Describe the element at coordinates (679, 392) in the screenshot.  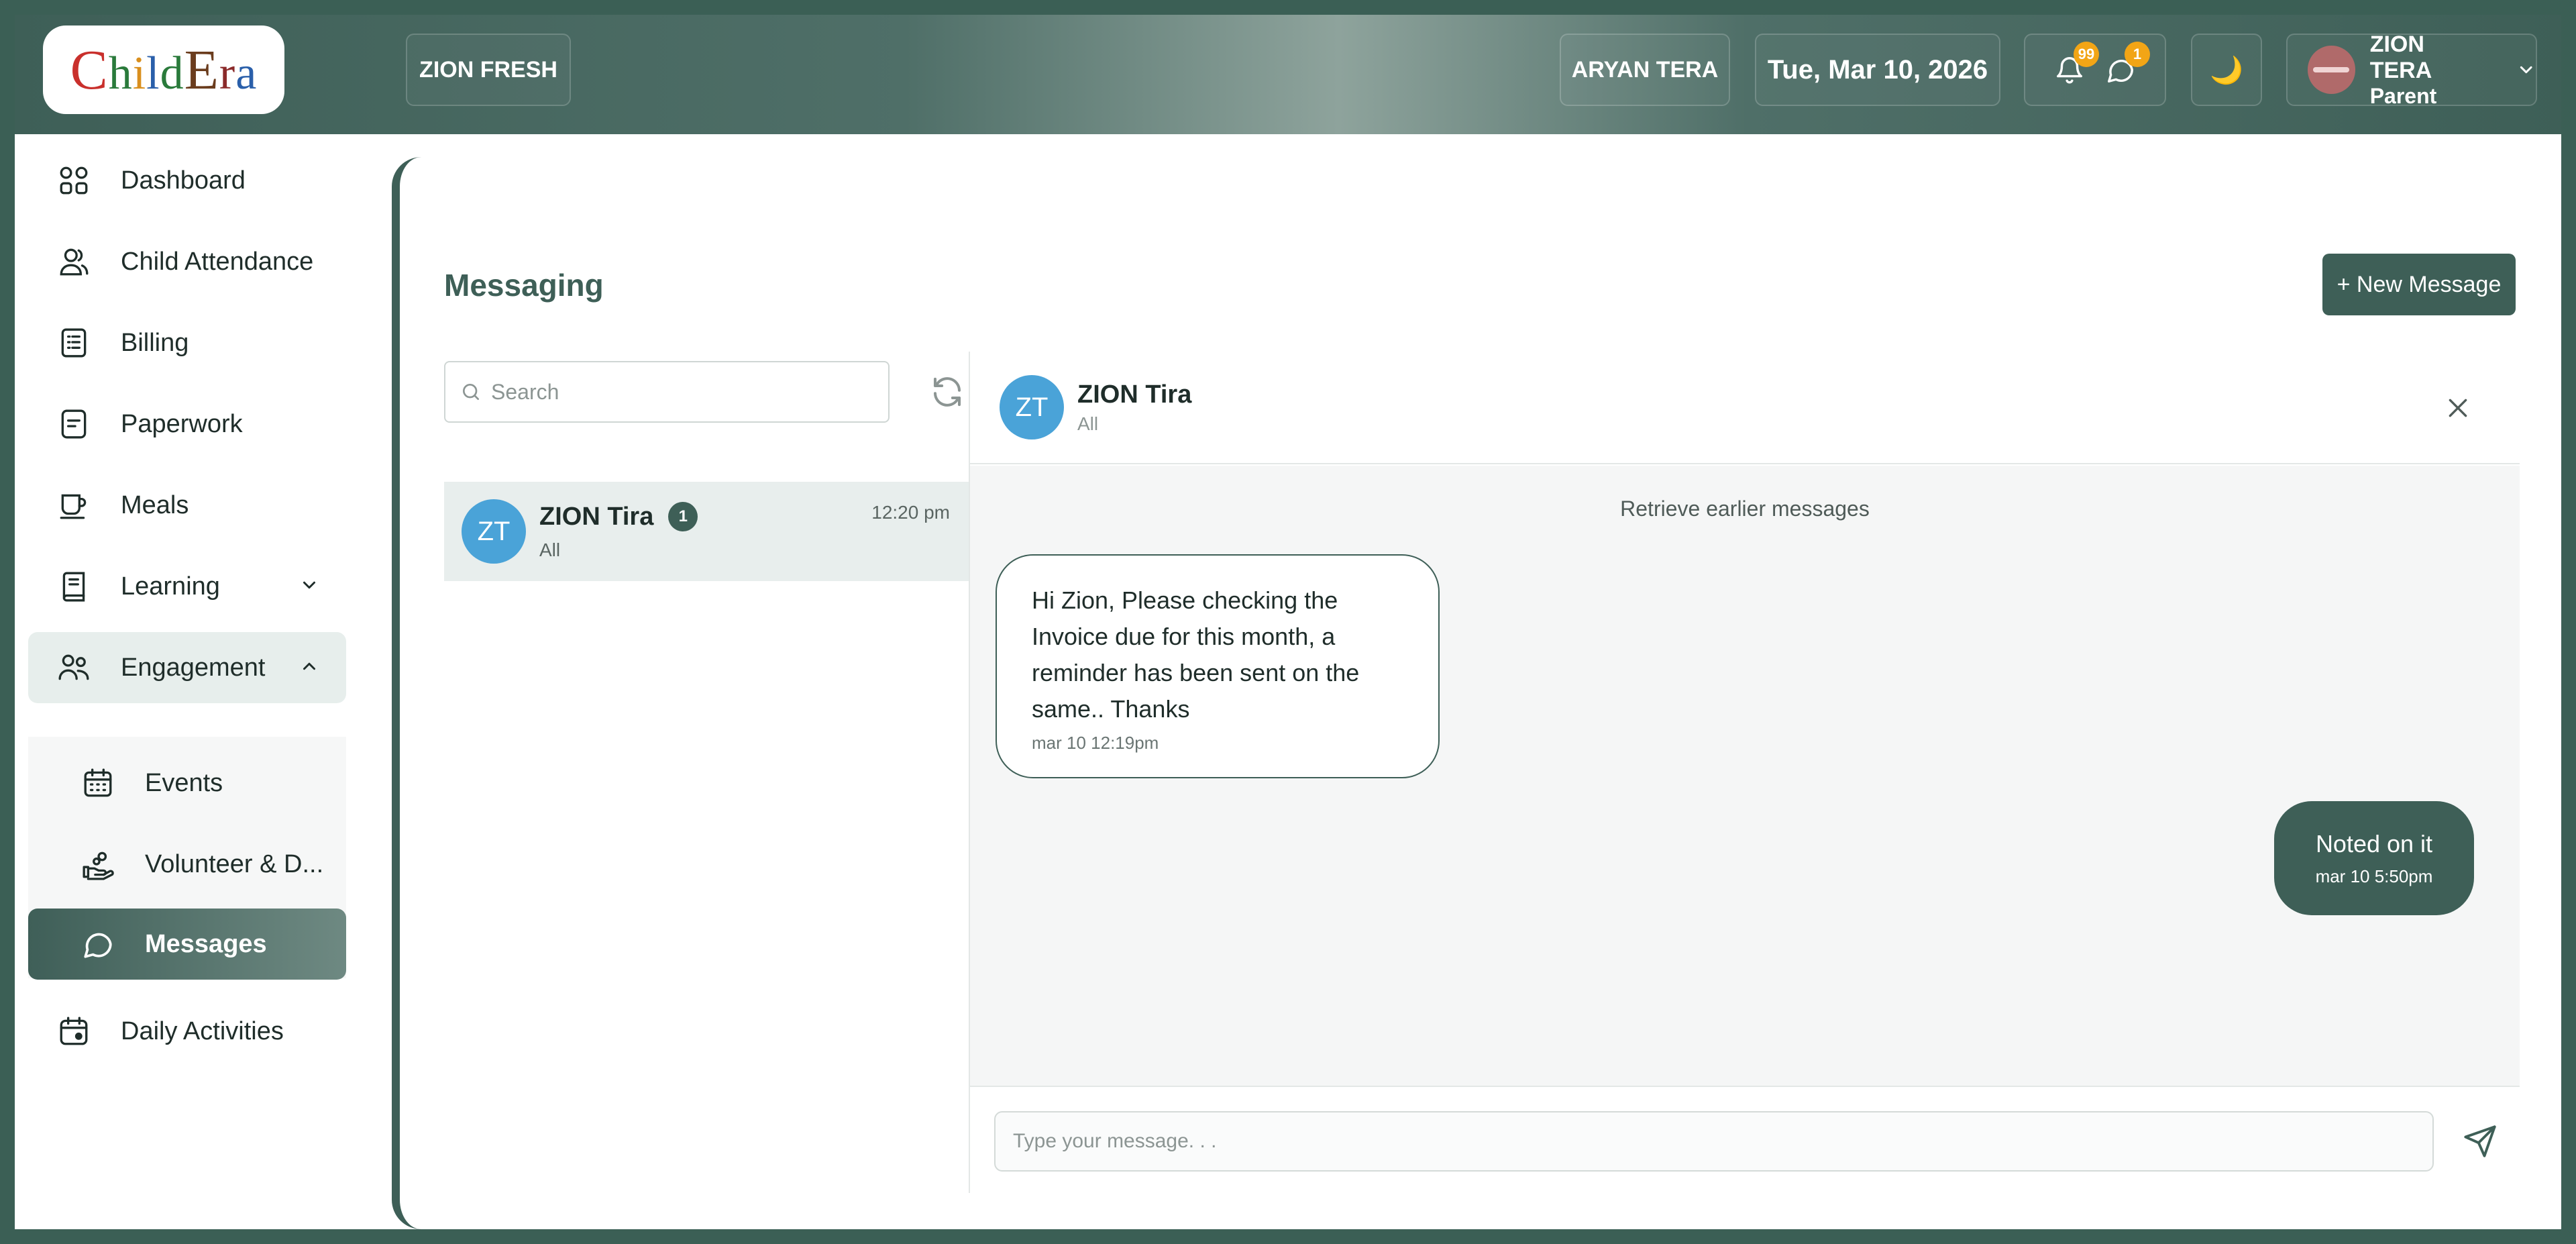
I see `search-input` at that location.